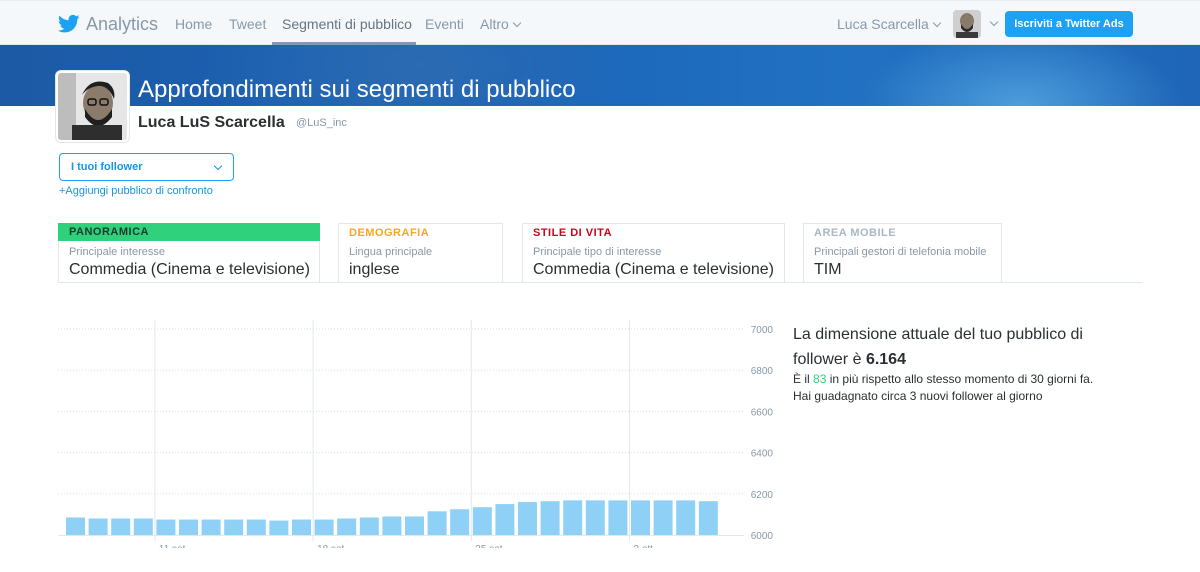  Describe the element at coordinates (172, 546) in the screenshot. I see `x-tick-label: 11 set` at that location.